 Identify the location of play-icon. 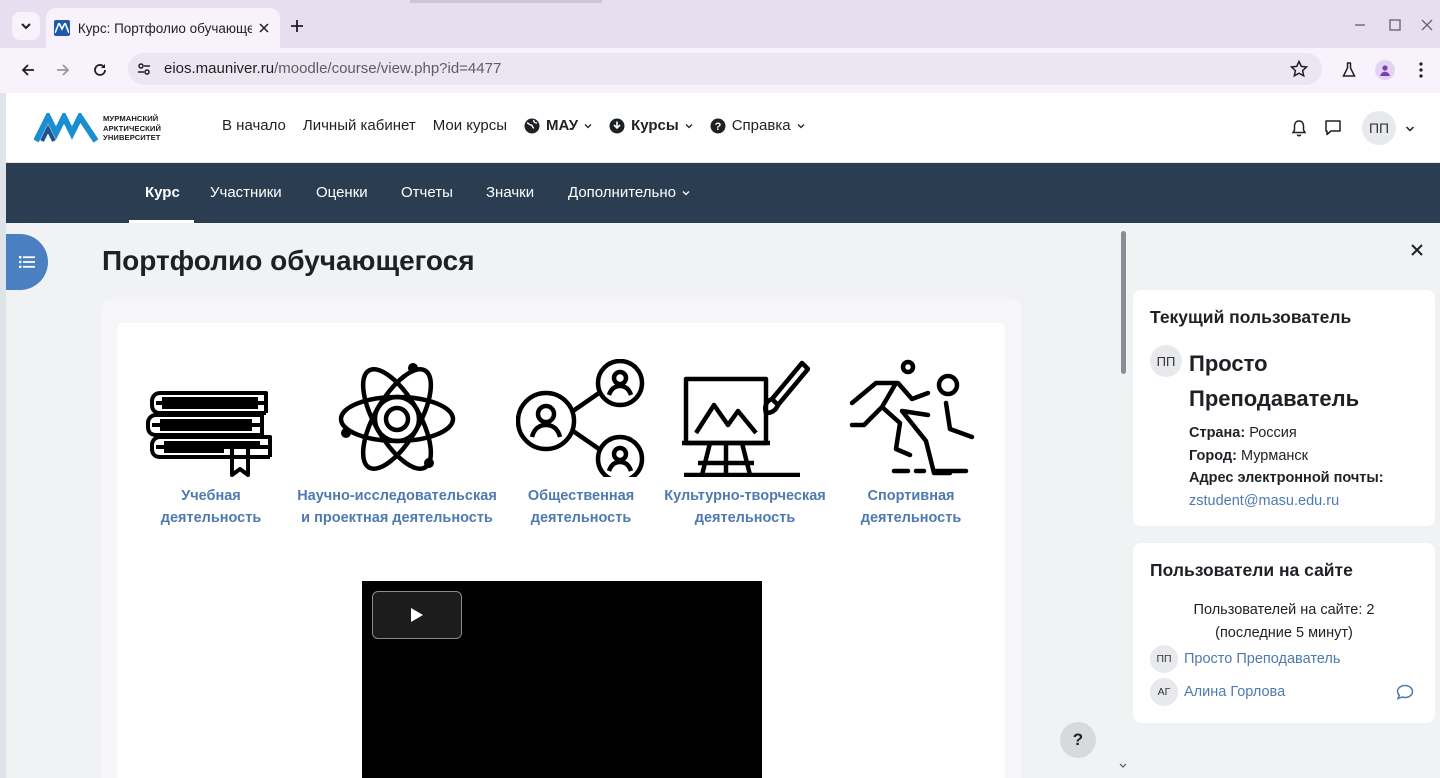
(417, 615).